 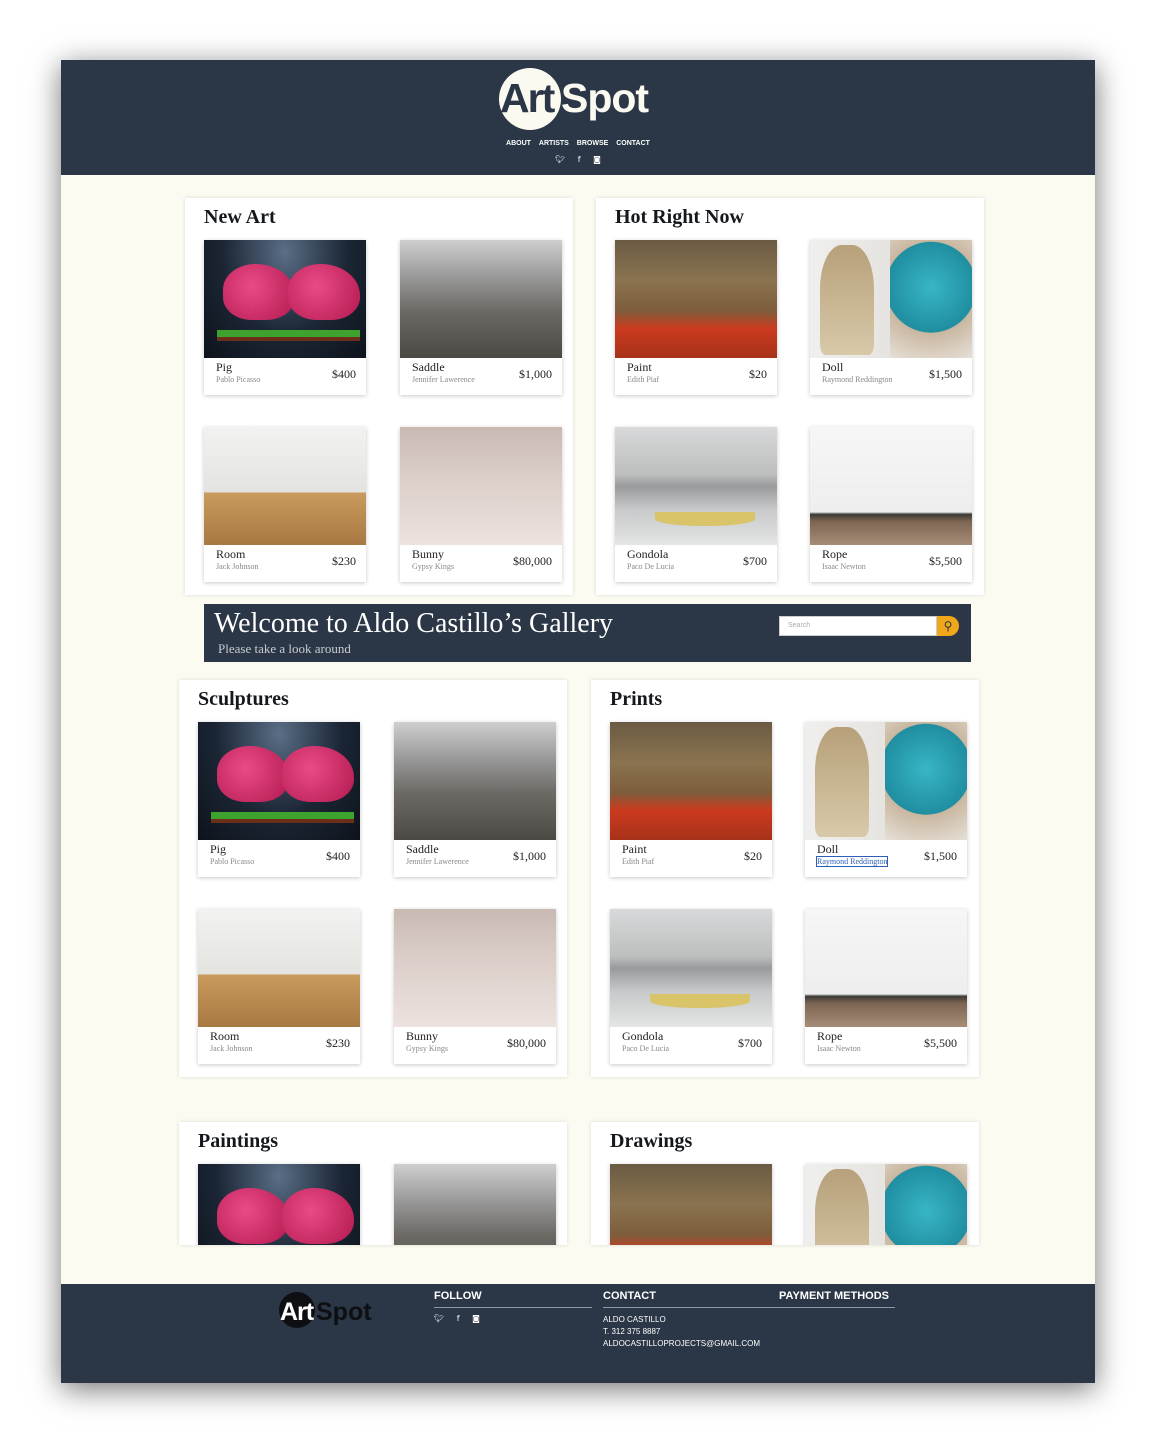 What do you see at coordinates (632, 1331) in the screenshot?
I see `contact-phone: T. 312 375 8887` at bounding box center [632, 1331].